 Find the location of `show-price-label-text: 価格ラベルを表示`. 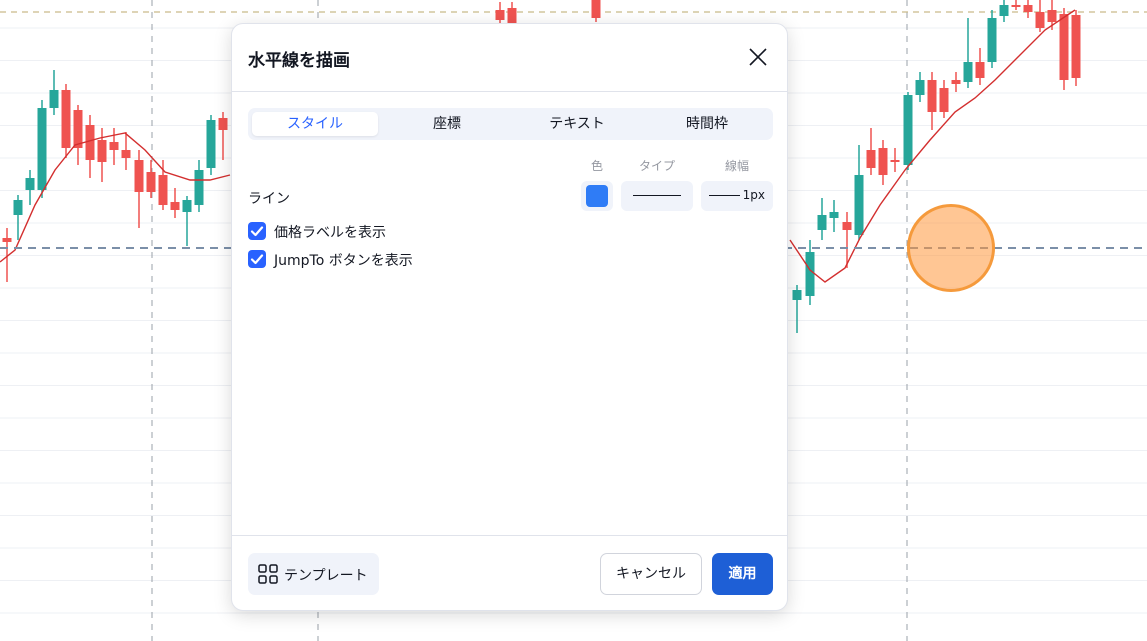

show-price-label-text: 価格ラベルを表示 is located at coordinates (330, 233).